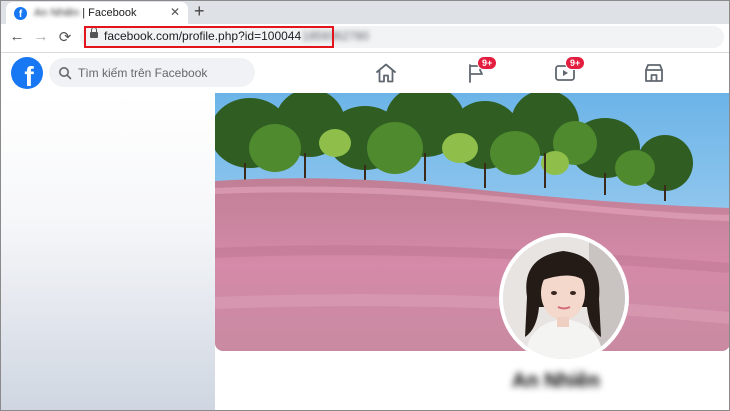  What do you see at coordinates (17, 36) in the screenshot?
I see `back-arrow-icon: ←` at bounding box center [17, 36].